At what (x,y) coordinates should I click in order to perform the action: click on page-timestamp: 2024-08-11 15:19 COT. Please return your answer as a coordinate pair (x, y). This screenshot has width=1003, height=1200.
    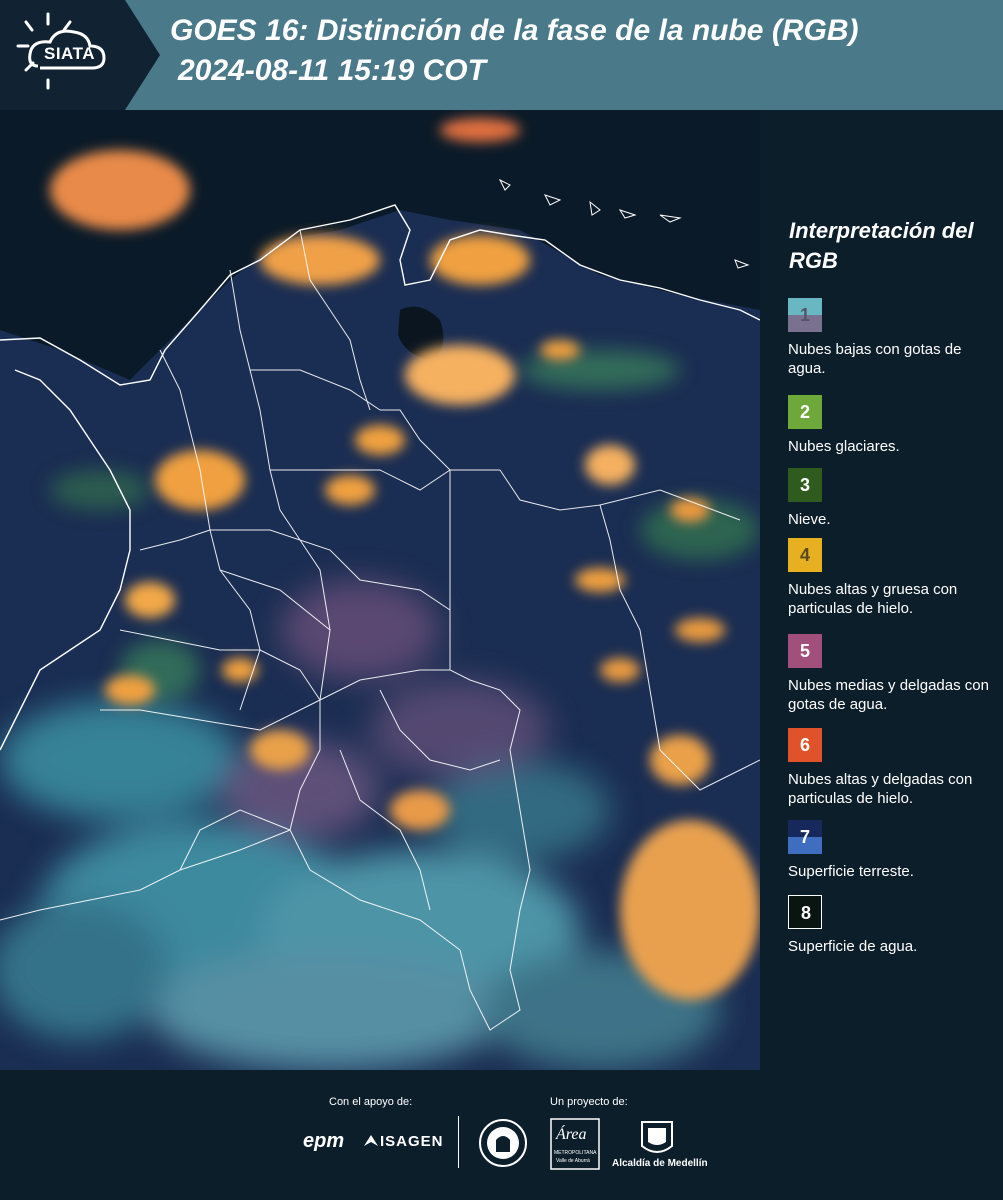
    Looking at the image, I should click on (332, 70).